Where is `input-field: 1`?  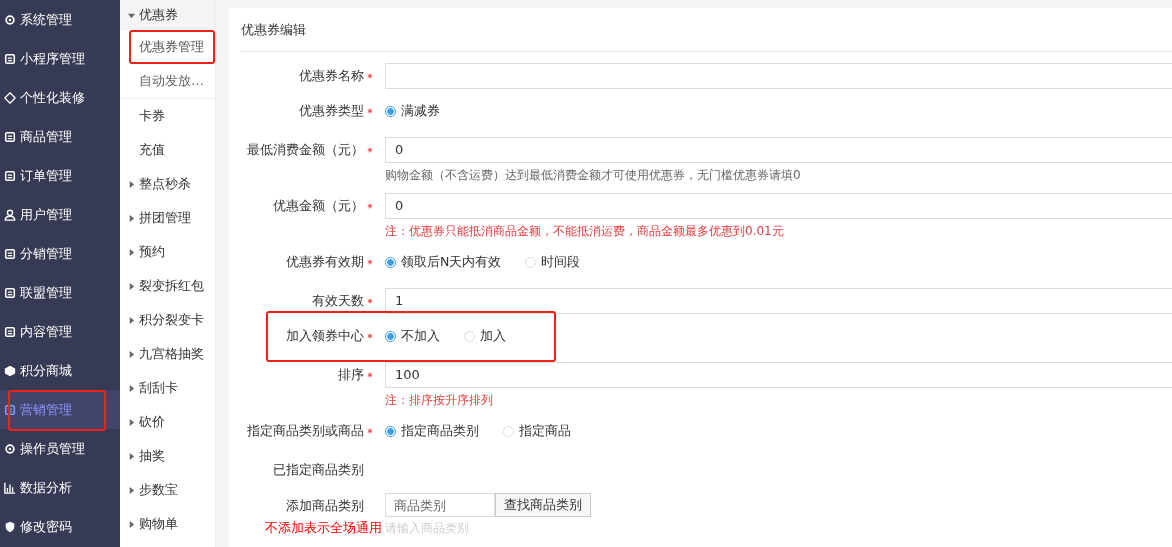 input-field: 1 is located at coordinates (778, 301).